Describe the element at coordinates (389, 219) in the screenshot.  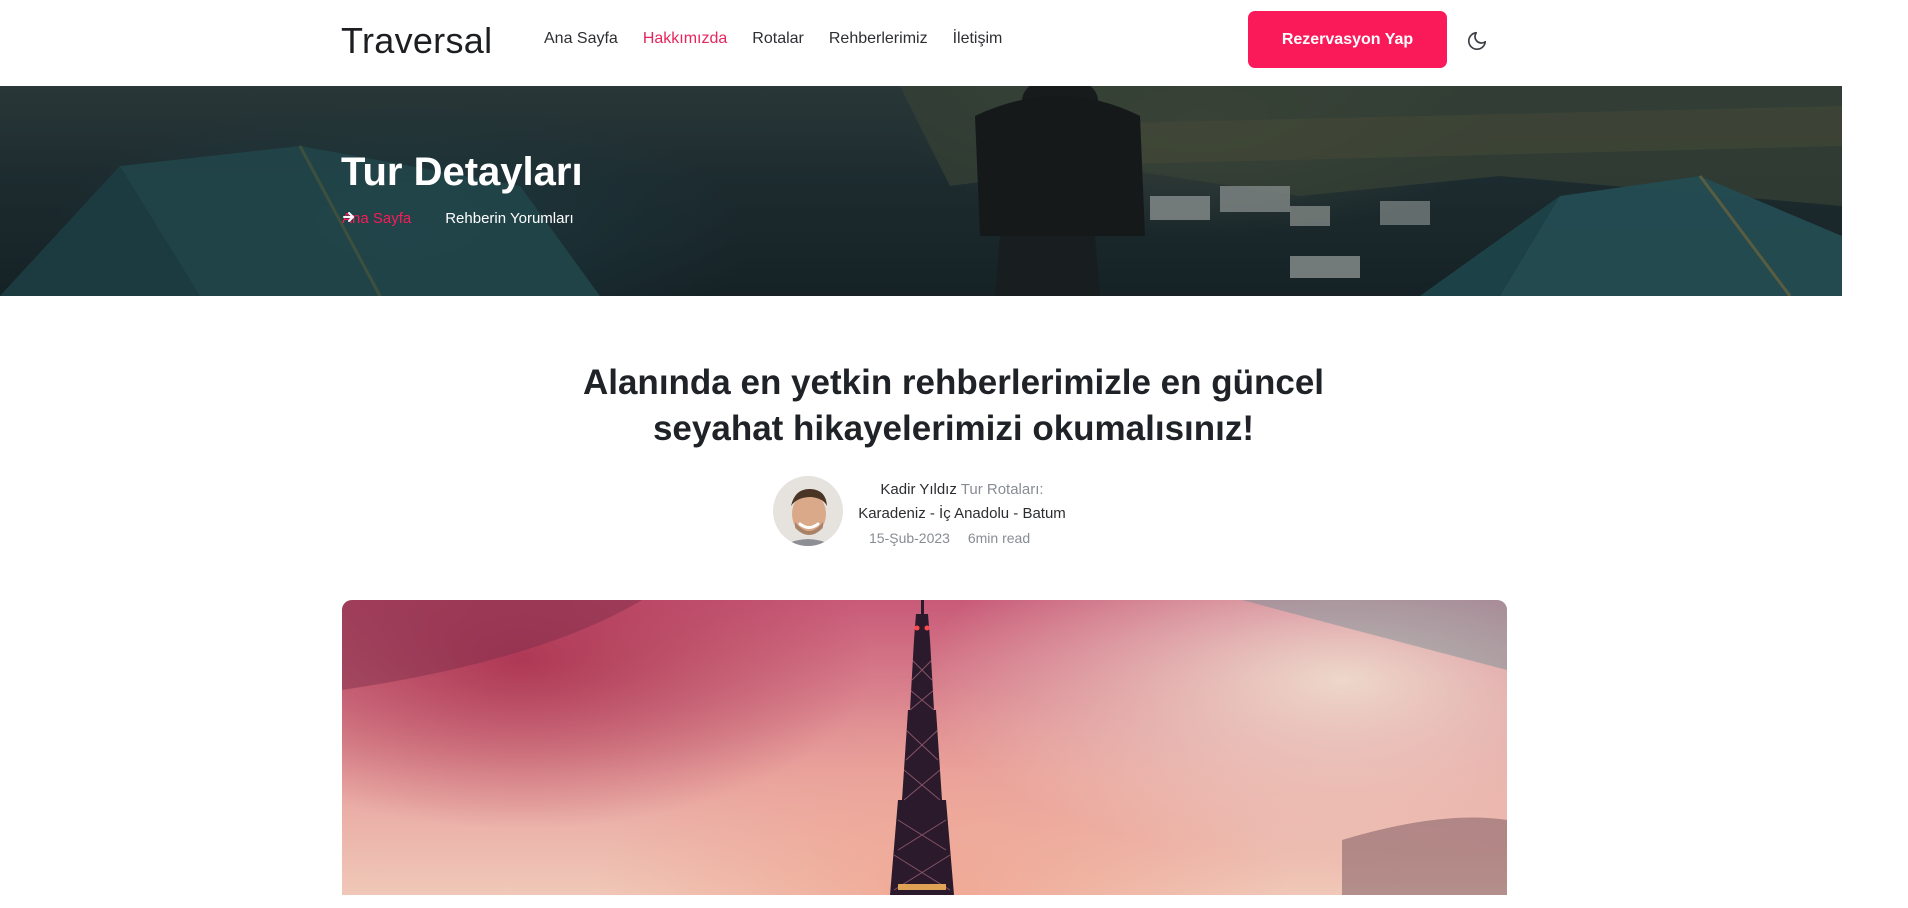
I see `arrow-right-icon` at that location.